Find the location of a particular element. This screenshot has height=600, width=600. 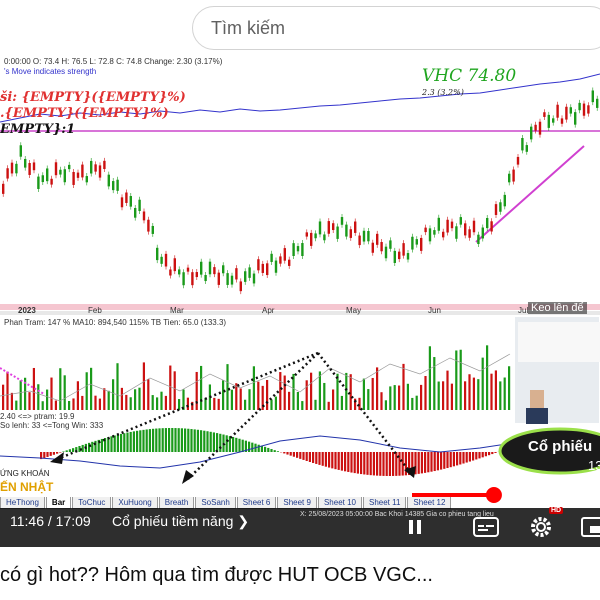

chapter-title: Cổ phiếu tiềm năng ❯ is located at coordinates (180, 521).